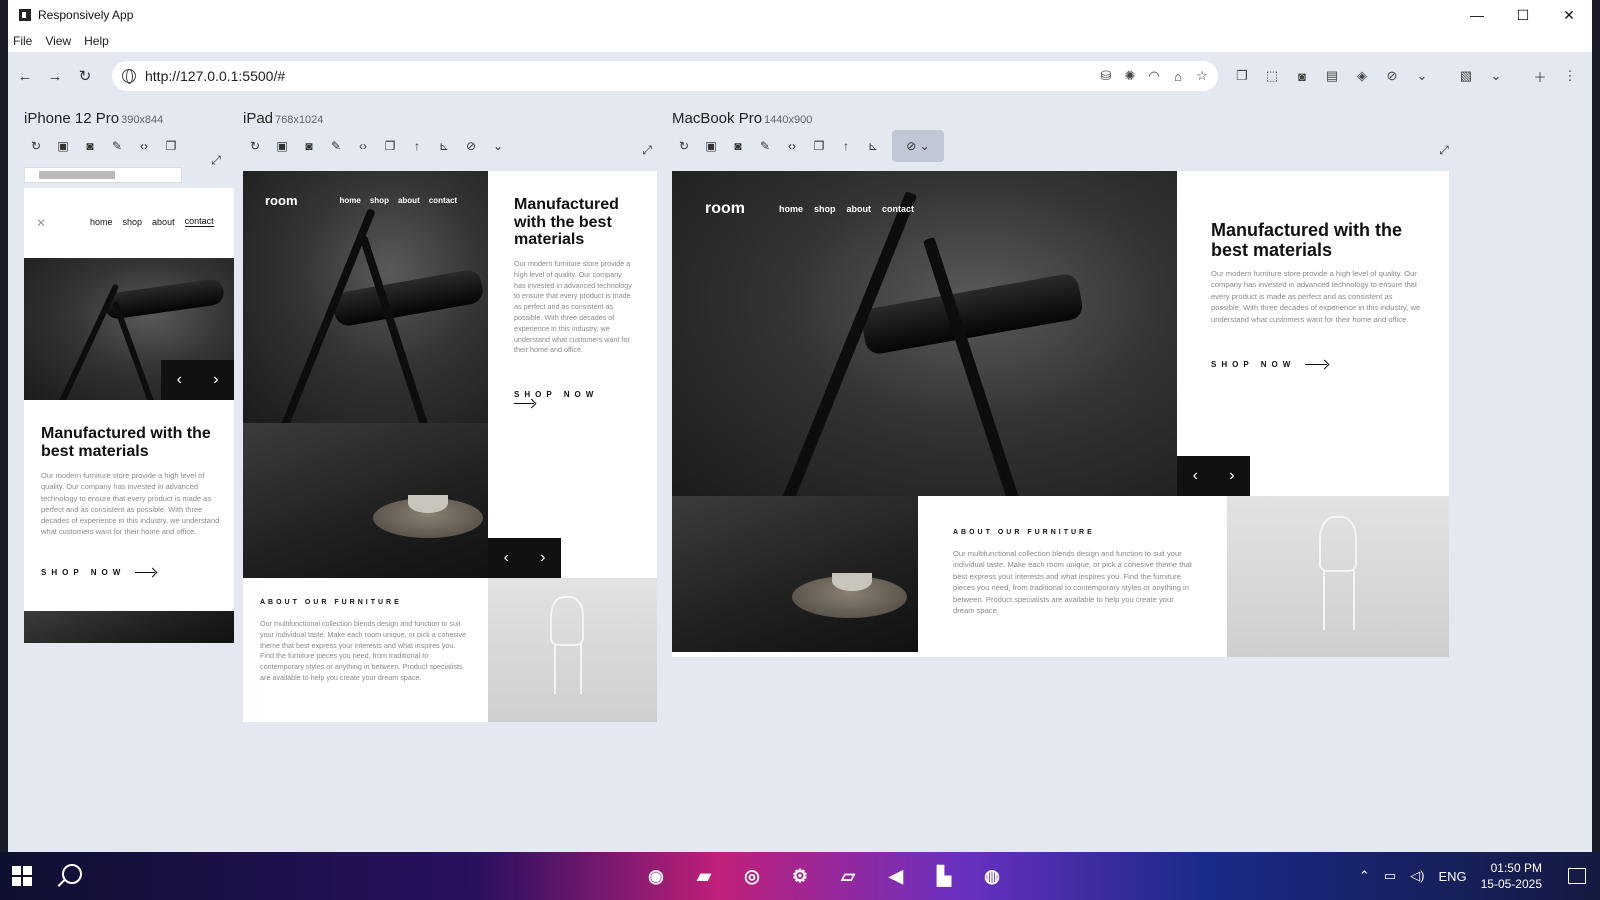  Describe the element at coordinates (72, 874) in the screenshot. I see `search-icon` at that location.